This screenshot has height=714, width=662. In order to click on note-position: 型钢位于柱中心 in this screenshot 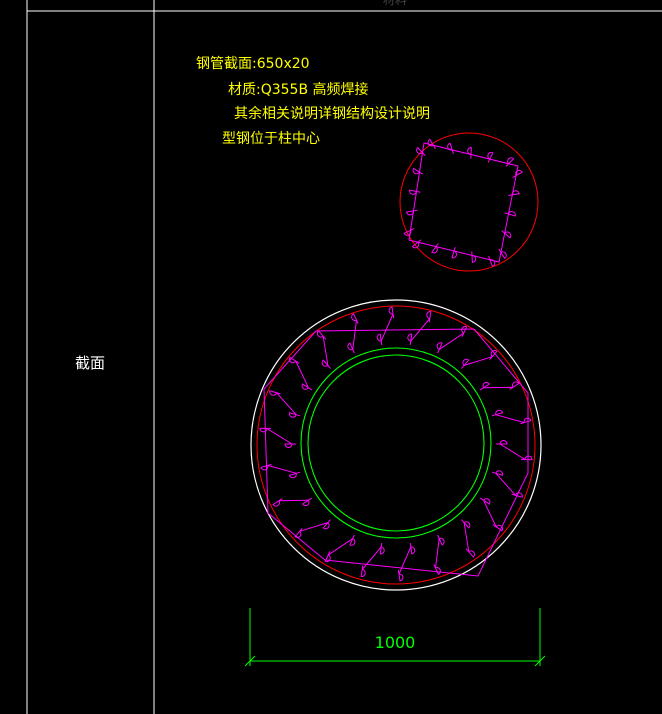, I will do `click(271, 139)`.